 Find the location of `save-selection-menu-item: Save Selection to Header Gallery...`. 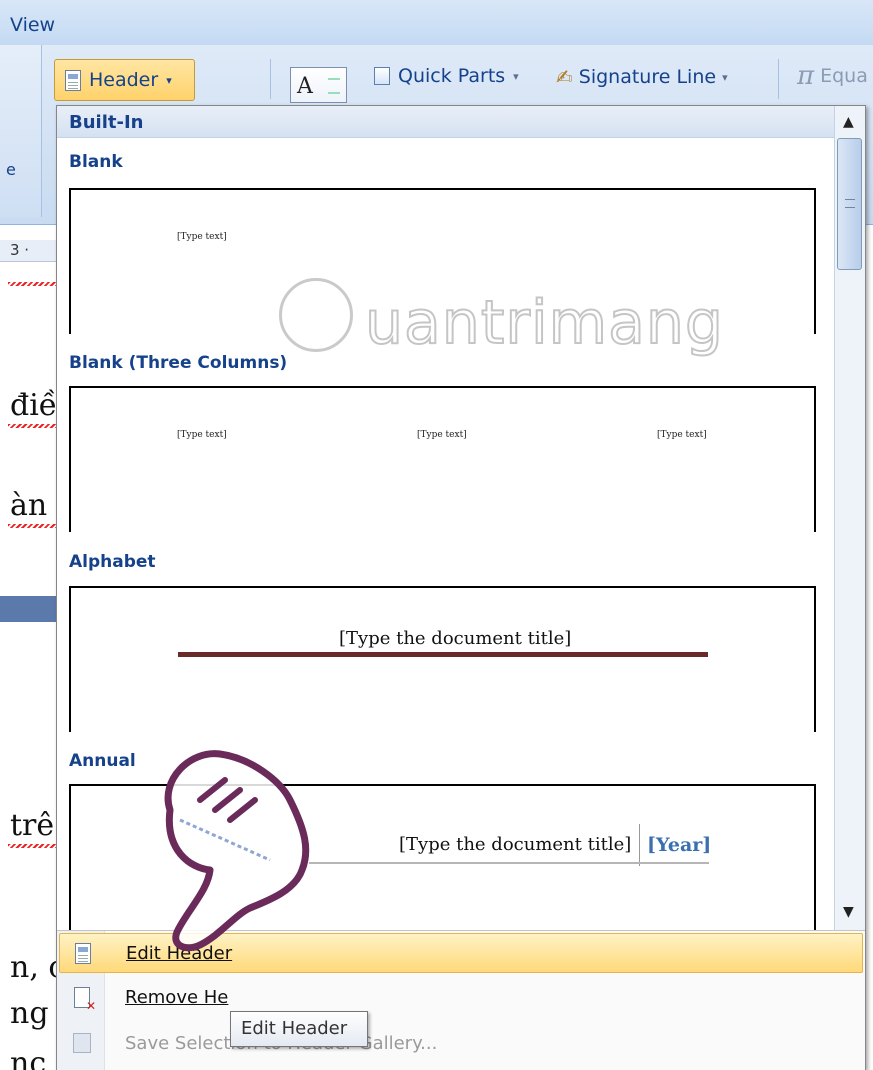

save-selection-menu-item: Save Selection to Header Gallery... is located at coordinates (461, 1043).